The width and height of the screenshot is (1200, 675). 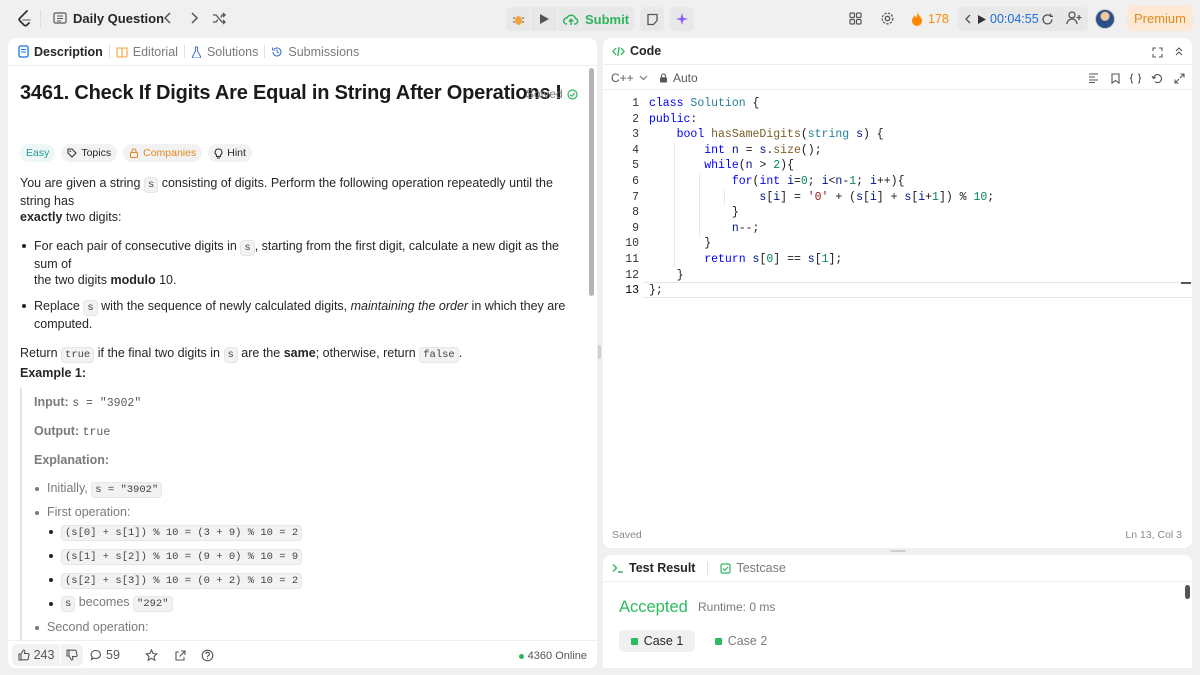 What do you see at coordinates (813, 197) in the screenshot?
I see `code-line: 7 s[i] = '0' + (s[i] + s[i+1]) % 10;` at bounding box center [813, 197].